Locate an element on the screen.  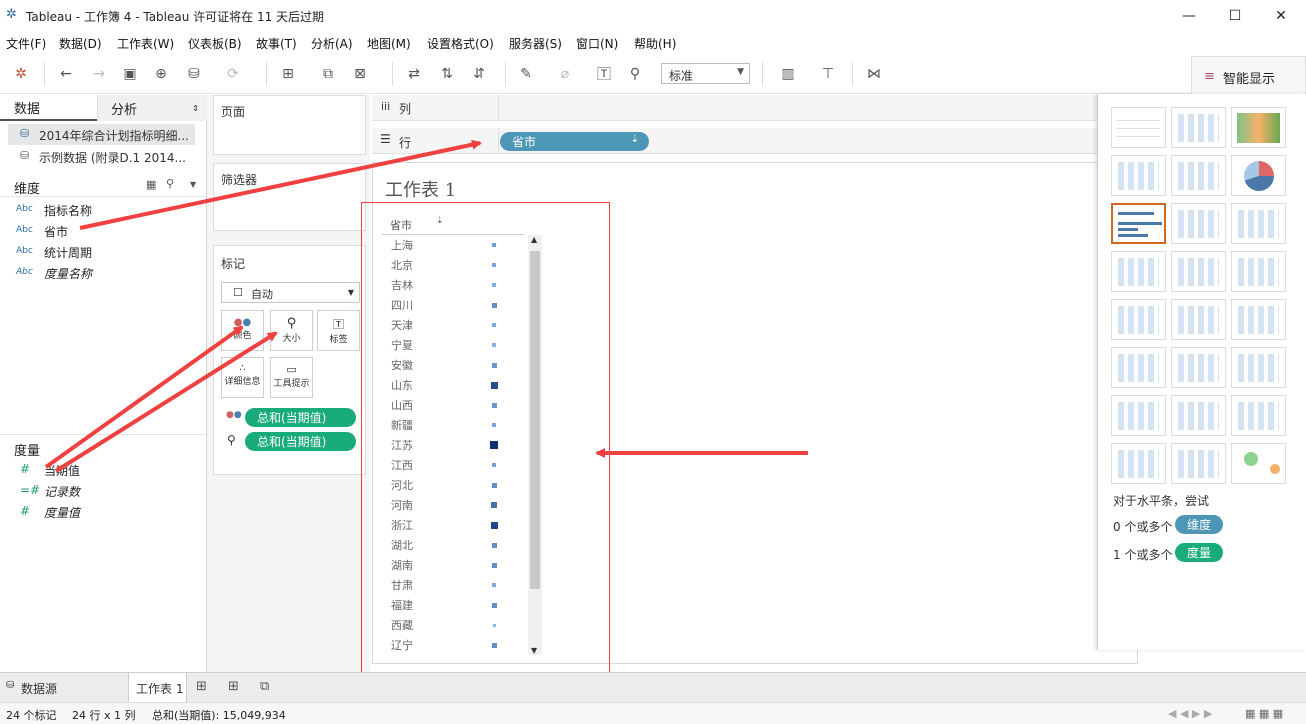
smart-show-button: ≡ 智能显示 is located at coordinates (1248, 75).